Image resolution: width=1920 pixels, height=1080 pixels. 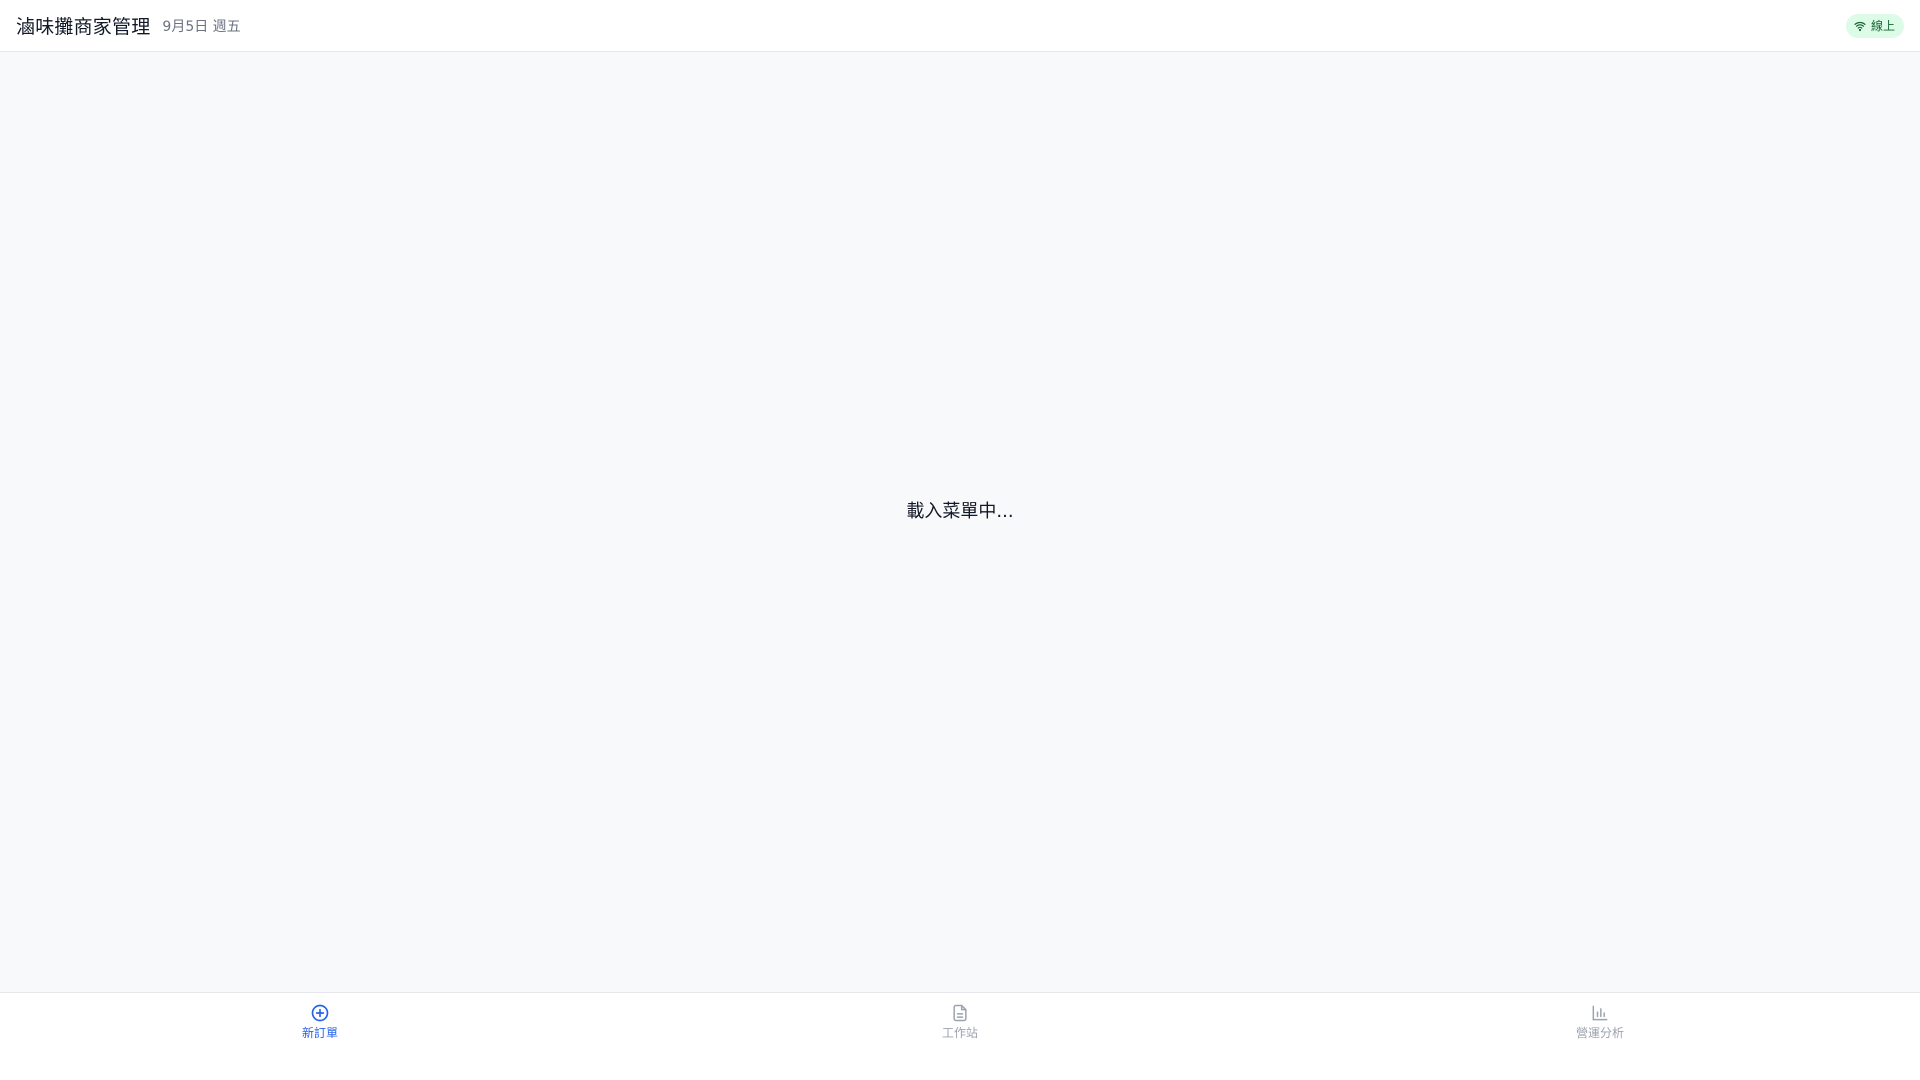 I want to click on date-text: 9月5日 週五, so click(x=201, y=26).